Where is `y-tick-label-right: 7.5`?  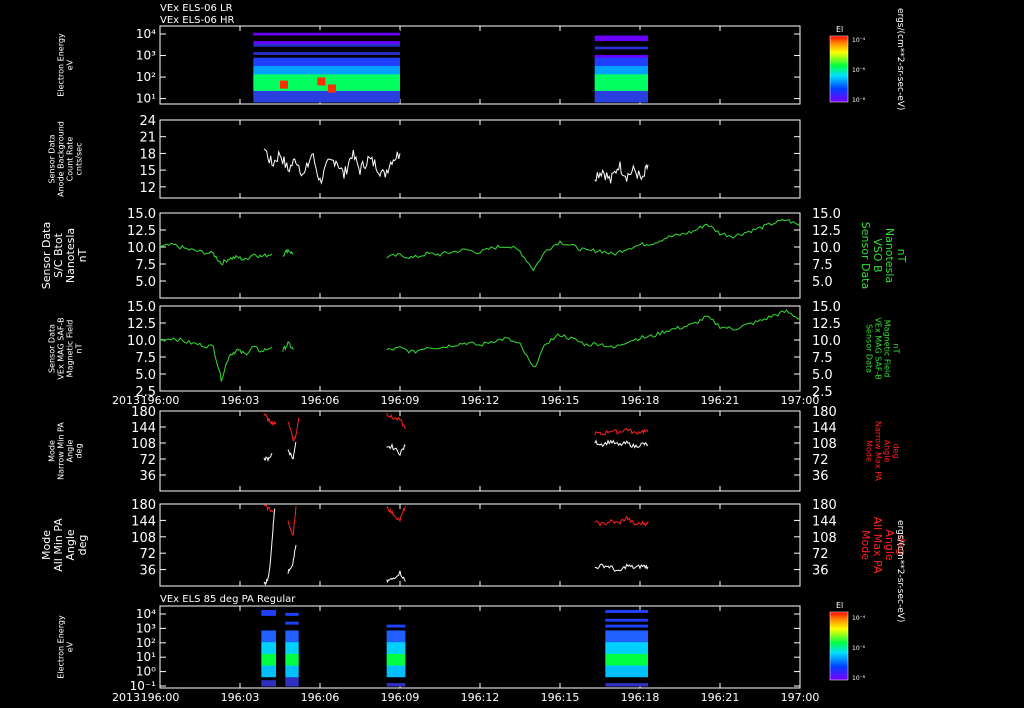
y-tick-label-right: 7.5 is located at coordinates (822, 265).